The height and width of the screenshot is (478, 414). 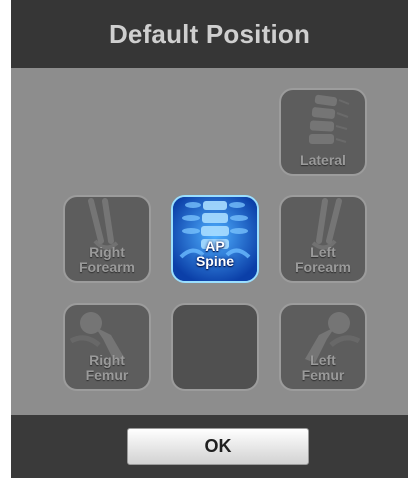 I want to click on tile-ap-spine: AP Spine, so click(x=215, y=239).